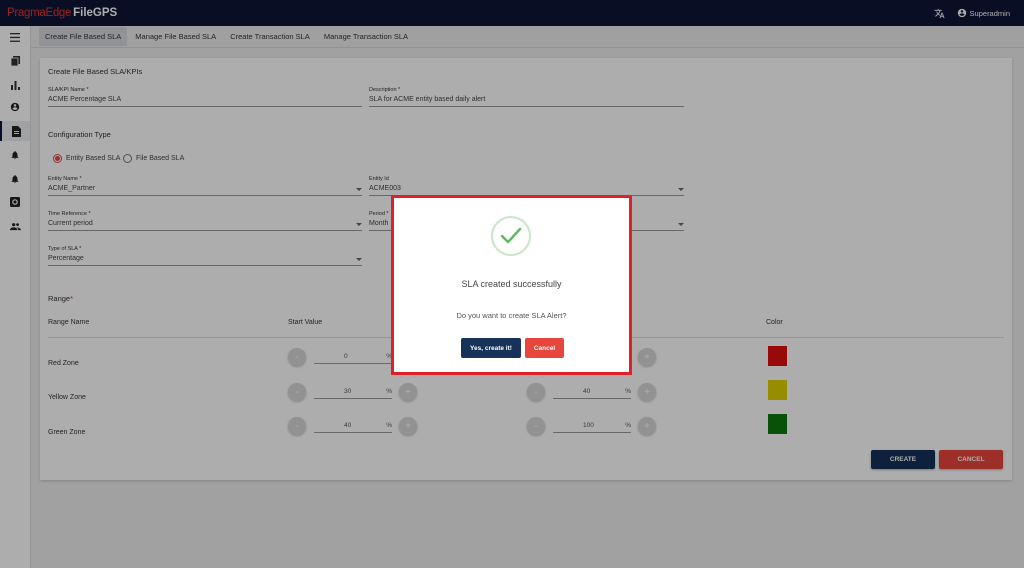  What do you see at coordinates (491, 348) in the screenshot?
I see `confirm-create-alert-button: Yes, create it!` at bounding box center [491, 348].